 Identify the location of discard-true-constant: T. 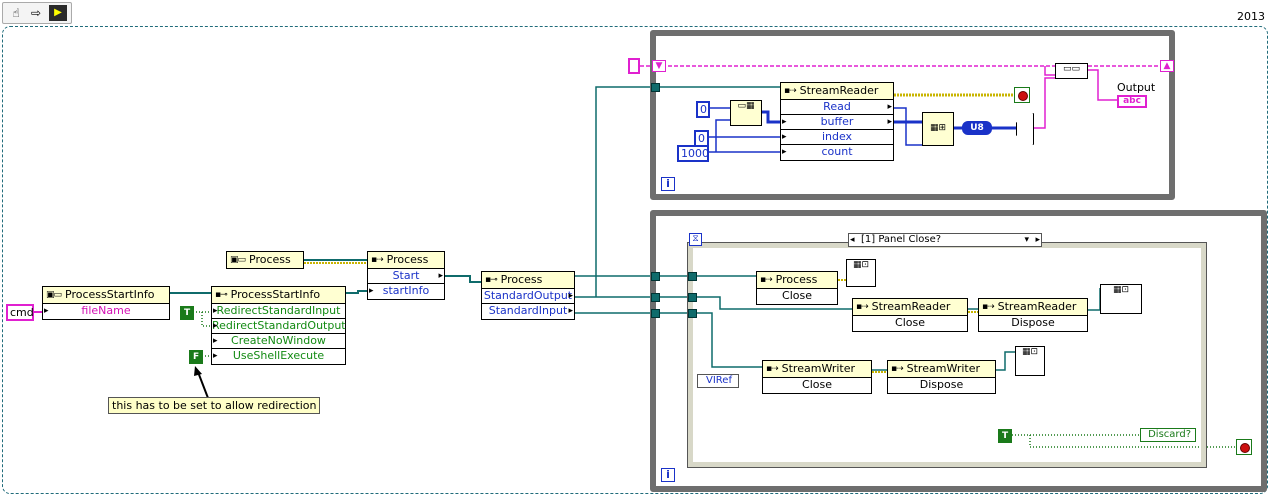
(1005, 436).